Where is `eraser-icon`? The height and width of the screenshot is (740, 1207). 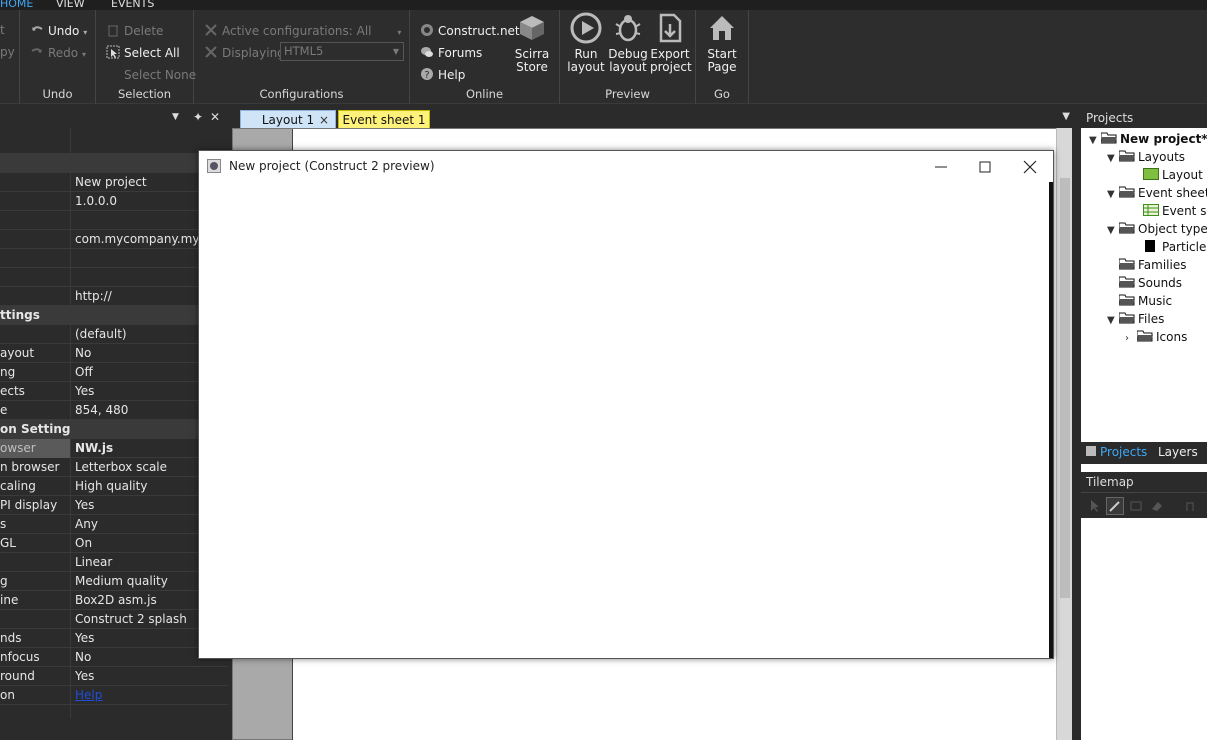
eraser-icon is located at coordinates (1157, 506).